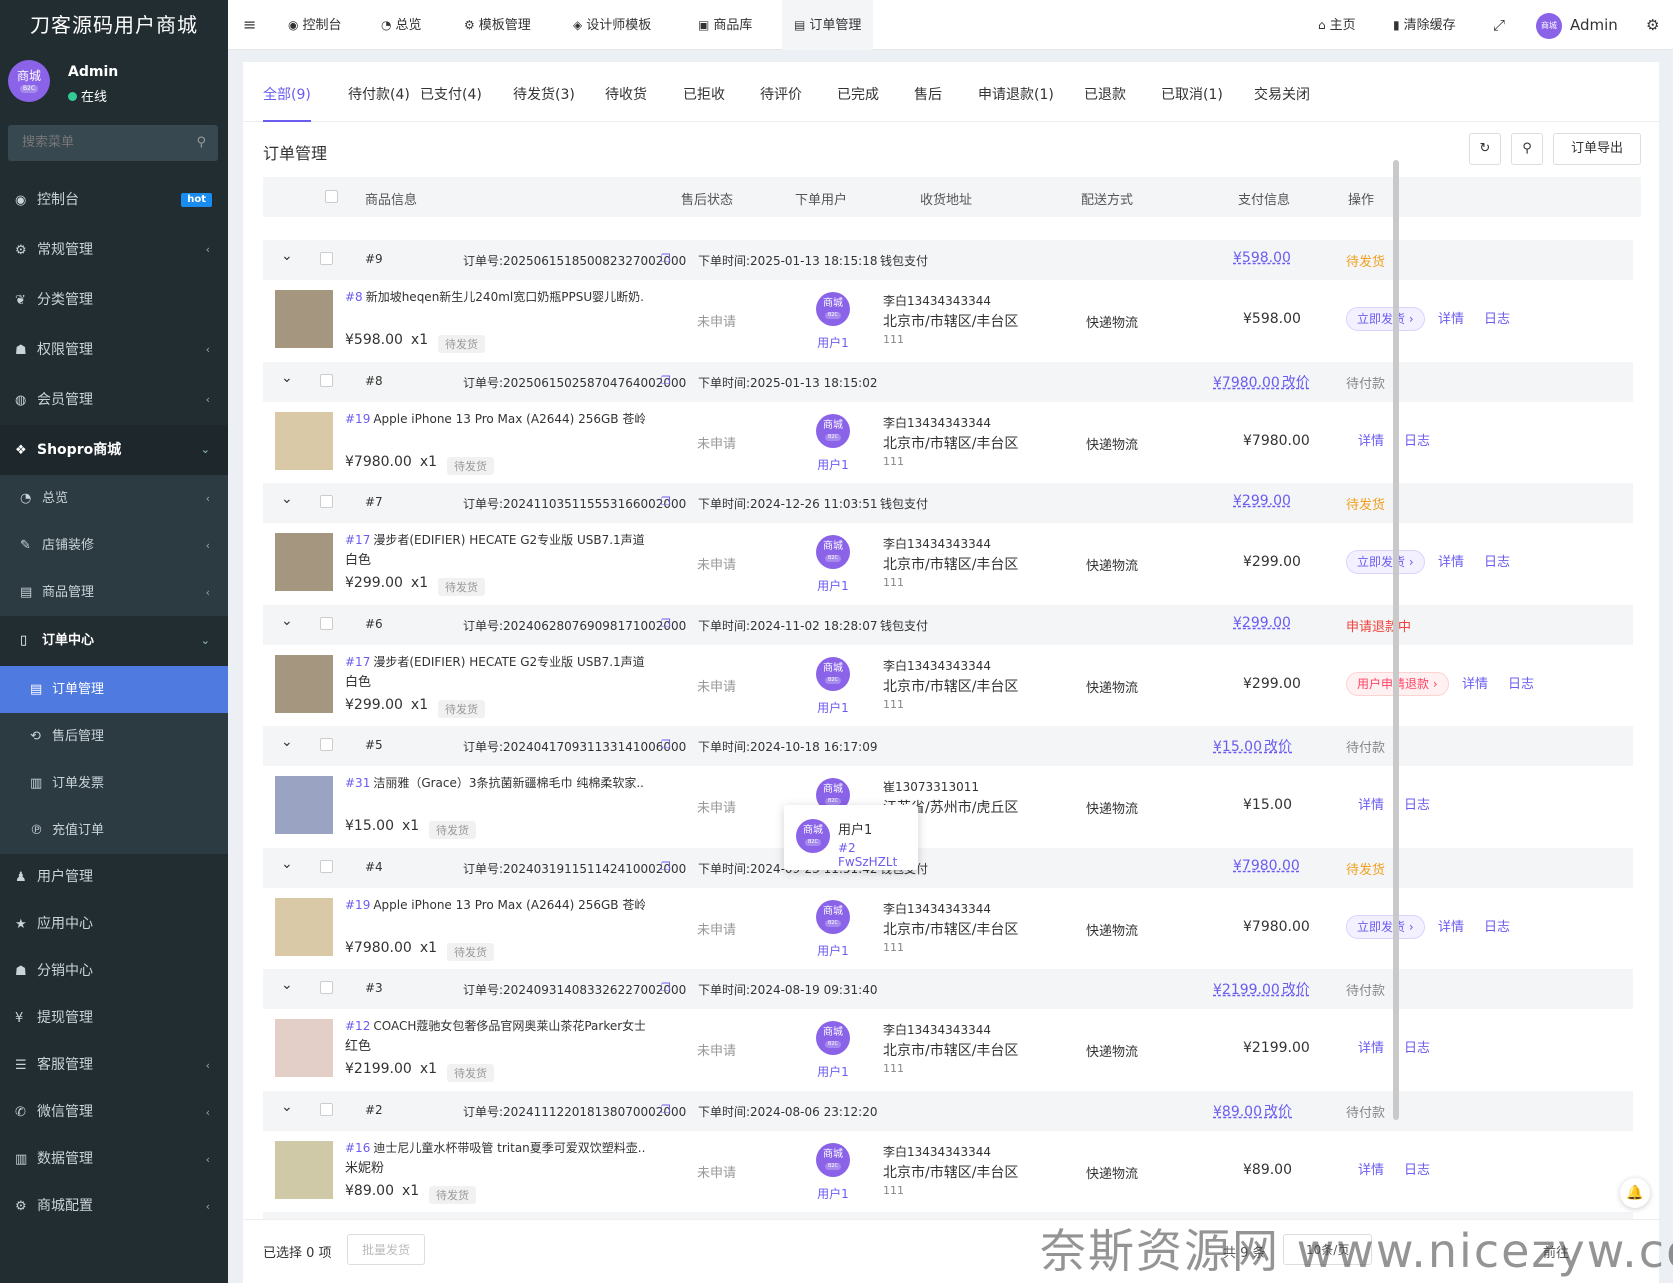 This screenshot has height=1283, width=1673. Describe the element at coordinates (544, 94) in the screenshot. I see `order-tab-3: 待发货(3)` at that location.